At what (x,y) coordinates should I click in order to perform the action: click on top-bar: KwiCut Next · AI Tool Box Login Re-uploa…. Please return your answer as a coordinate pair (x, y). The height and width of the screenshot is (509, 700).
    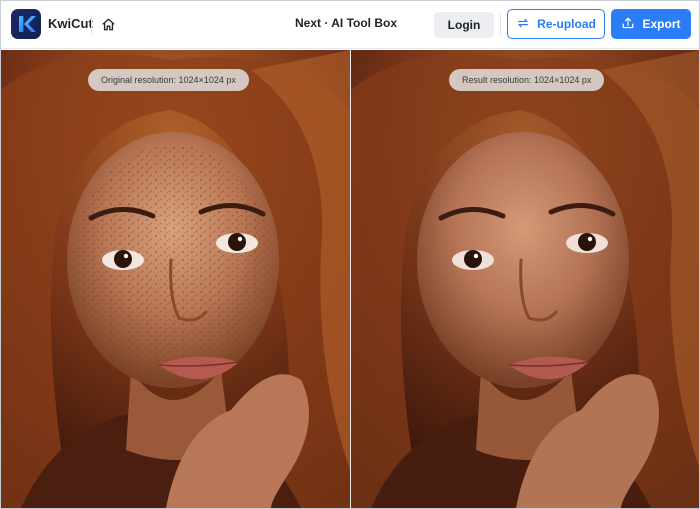
    Looking at the image, I should click on (350, 25).